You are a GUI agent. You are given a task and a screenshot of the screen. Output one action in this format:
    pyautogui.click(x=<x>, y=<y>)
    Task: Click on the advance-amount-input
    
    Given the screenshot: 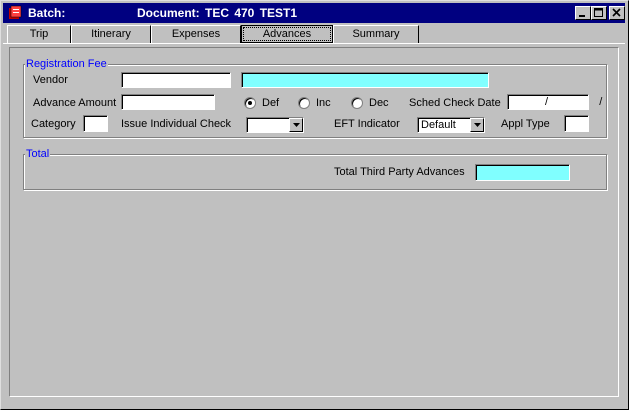 What is the action you would take?
    pyautogui.click(x=168, y=102)
    